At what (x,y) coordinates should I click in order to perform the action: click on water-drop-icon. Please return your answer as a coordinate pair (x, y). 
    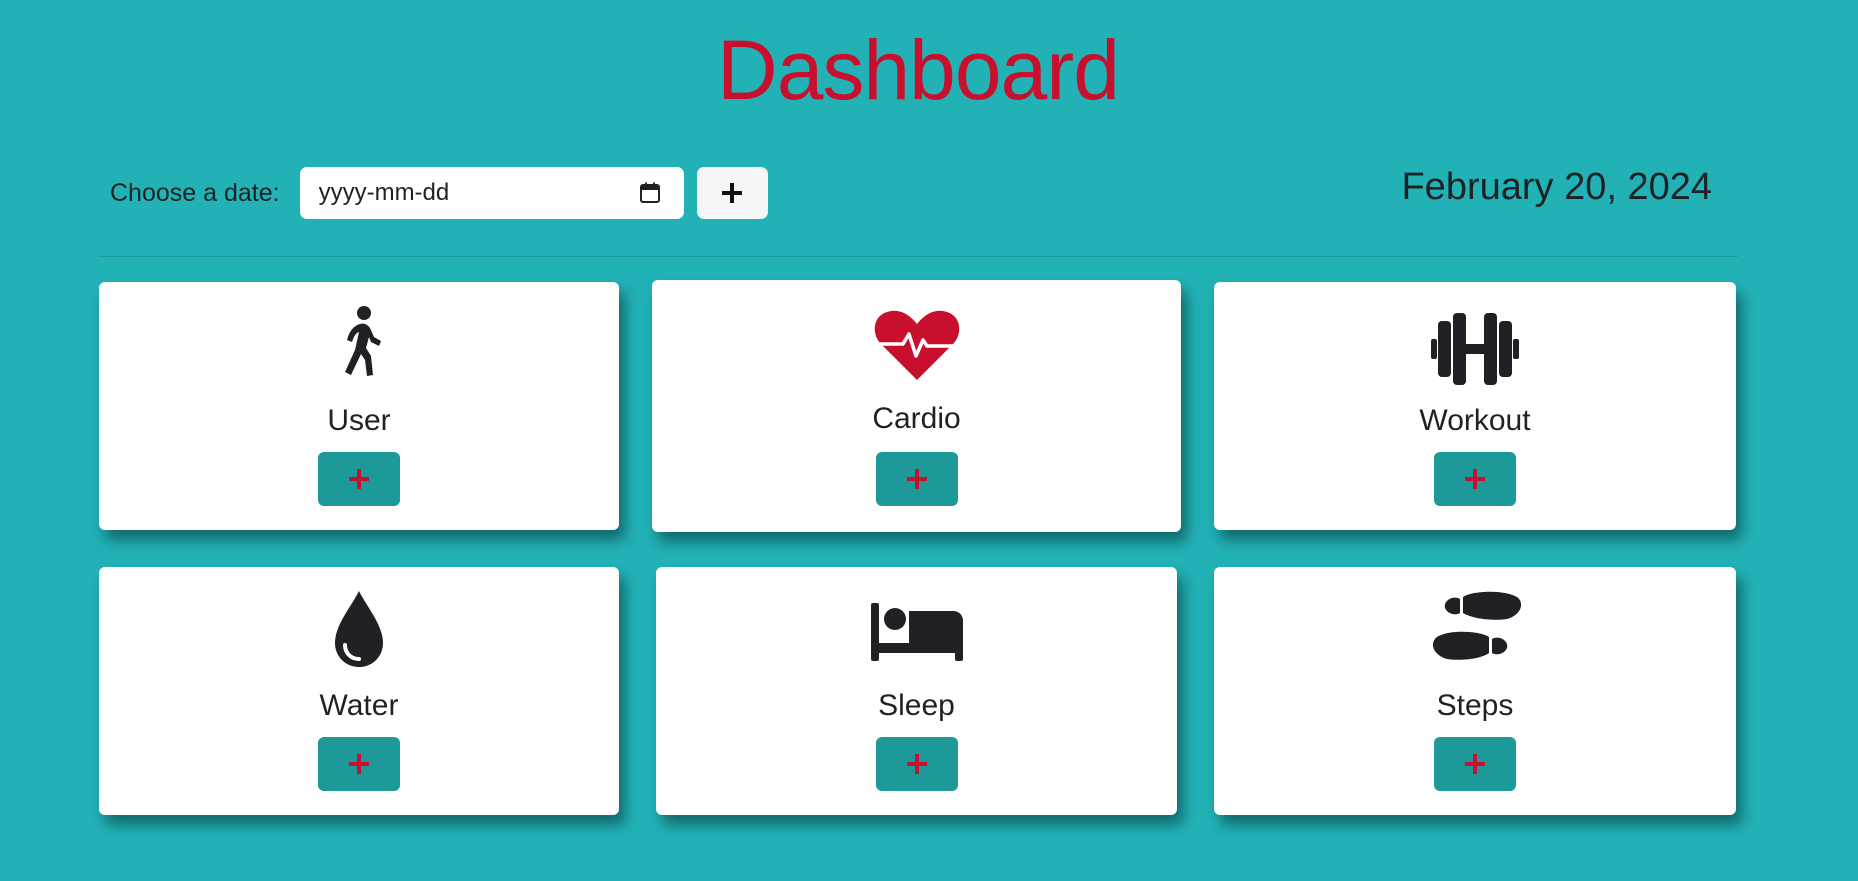
    Looking at the image, I should click on (359, 629).